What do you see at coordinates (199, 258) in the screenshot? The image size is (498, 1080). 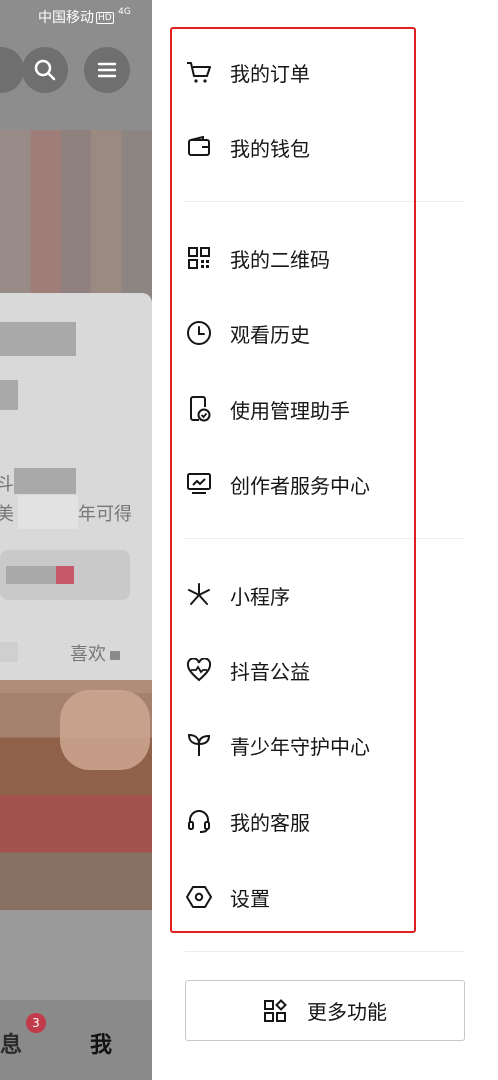 I see `qr-code-icon` at bounding box center [199, 258].